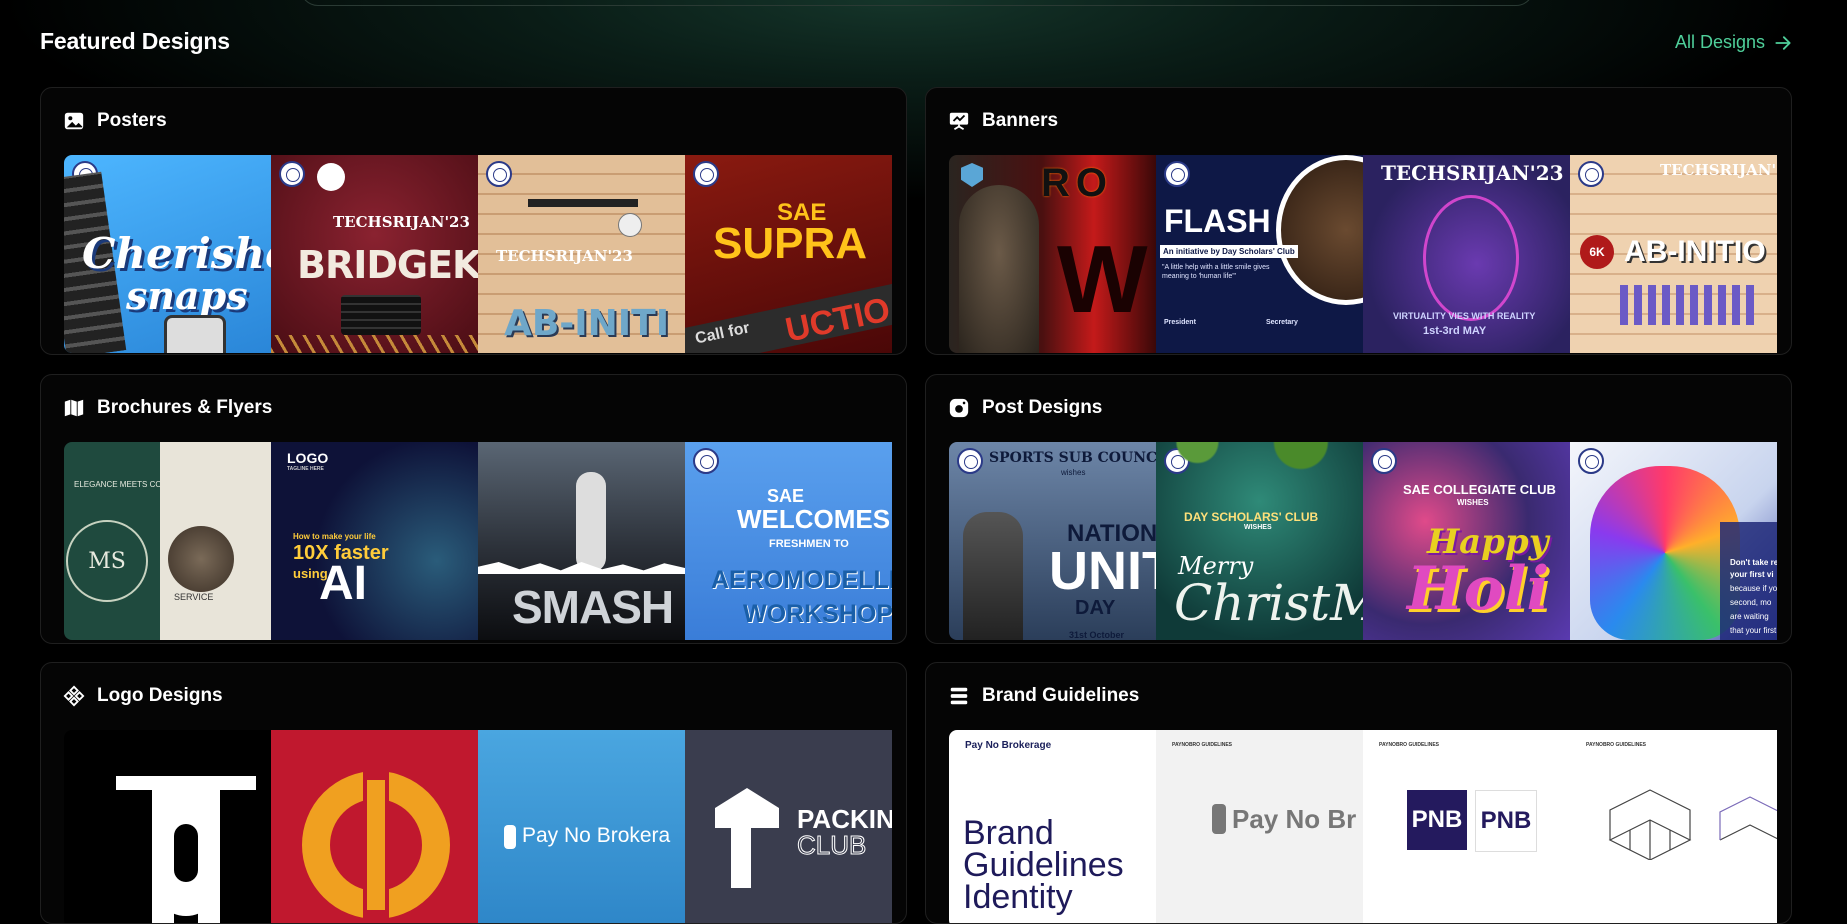 This screenshot has width=1847, height=924. I want to click on card-title: Logo Designs, so click(160, 695).